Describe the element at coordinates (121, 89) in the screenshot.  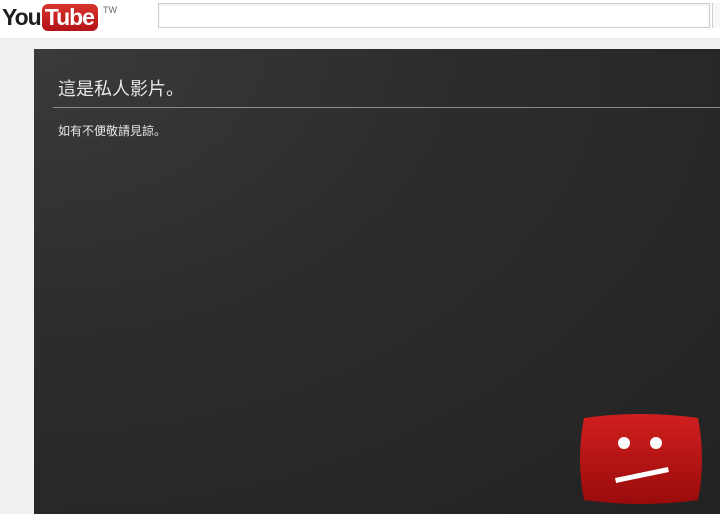
I see `error-title: 這是私人影片。` at that location.